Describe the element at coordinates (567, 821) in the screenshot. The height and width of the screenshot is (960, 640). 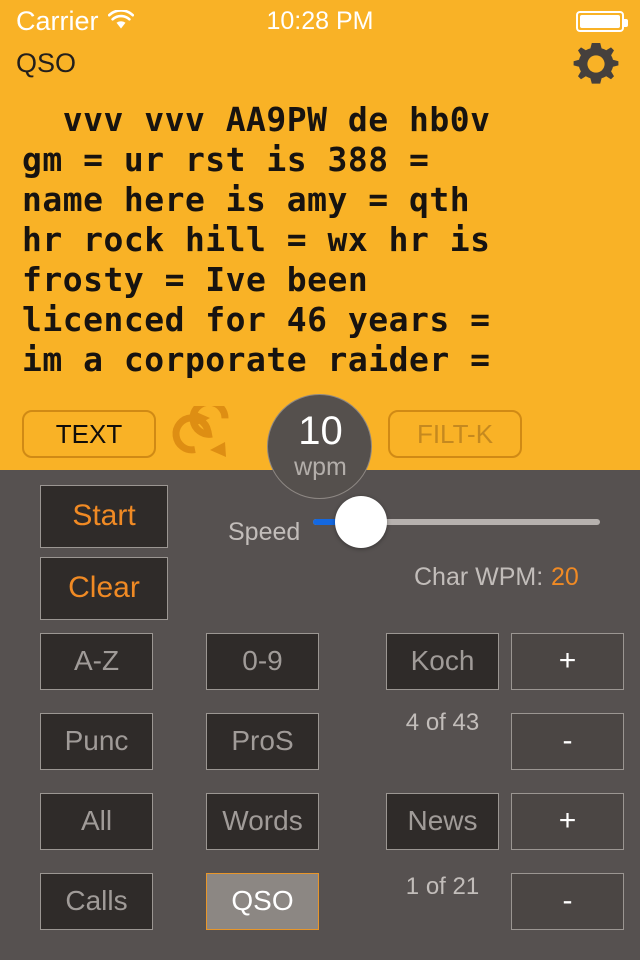
I see `news-increment-button: +` at that location.